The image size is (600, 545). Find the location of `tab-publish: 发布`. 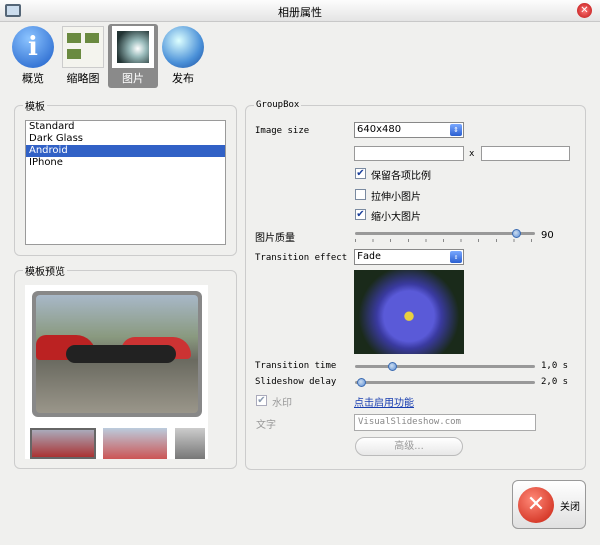

tab-publish: 发布 is located at coordinates (183, 56).